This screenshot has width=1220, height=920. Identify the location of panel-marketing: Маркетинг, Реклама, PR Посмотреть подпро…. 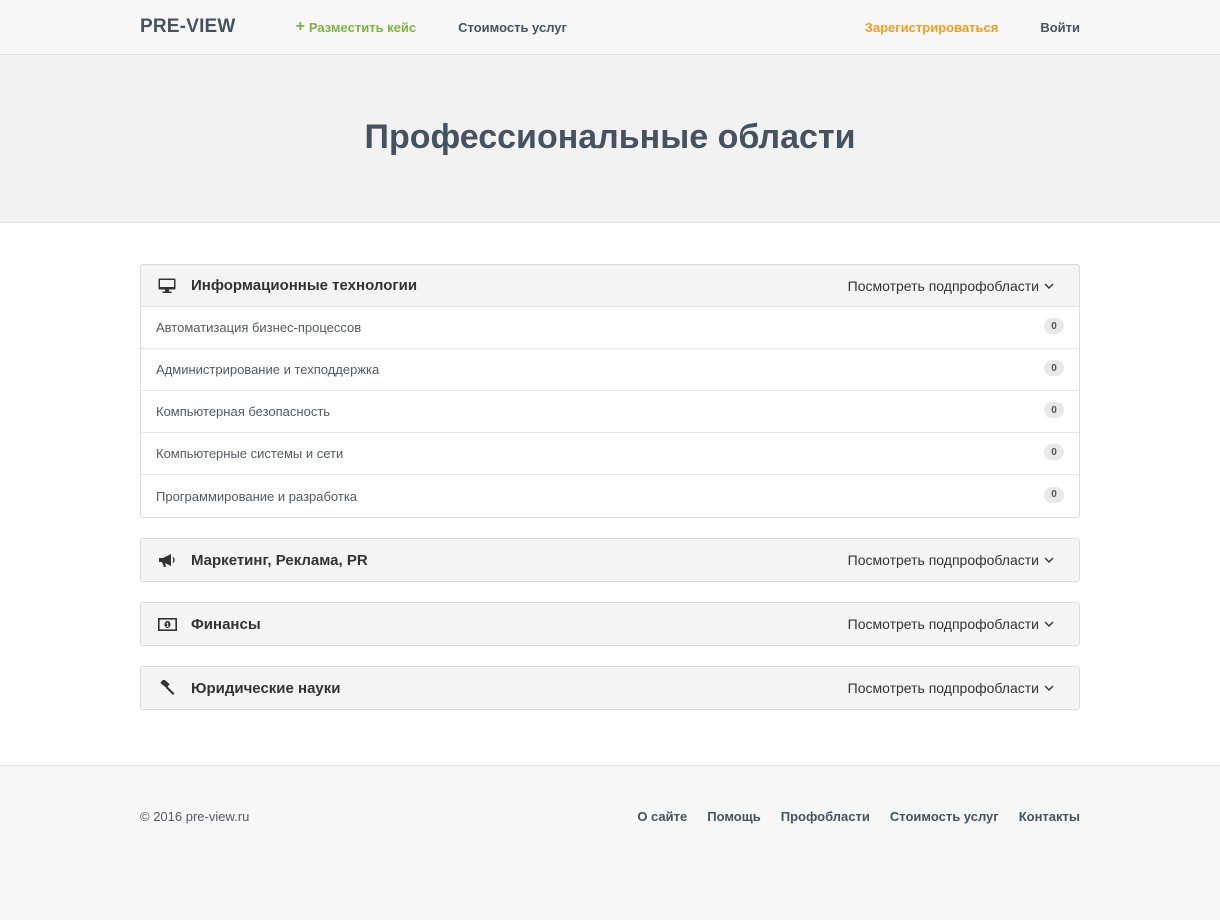
(610, 560).